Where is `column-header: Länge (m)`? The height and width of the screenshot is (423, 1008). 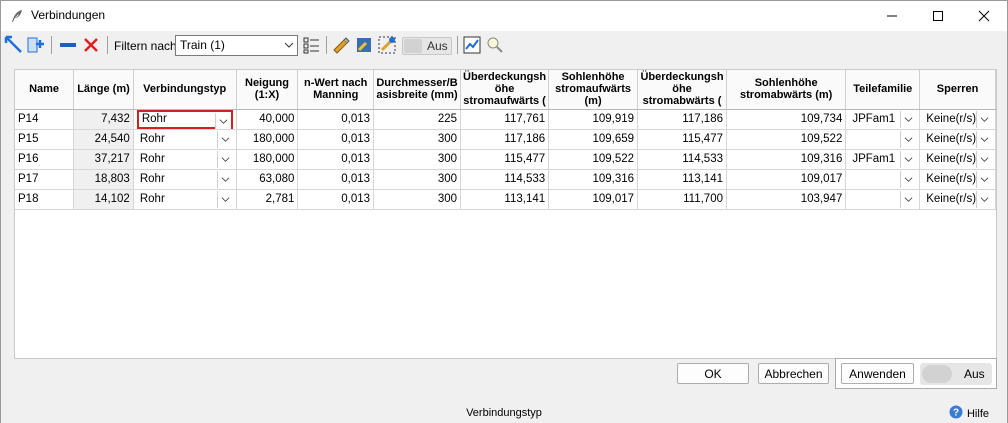
column-header: Länge (m) is located at coordinates (103, 90).